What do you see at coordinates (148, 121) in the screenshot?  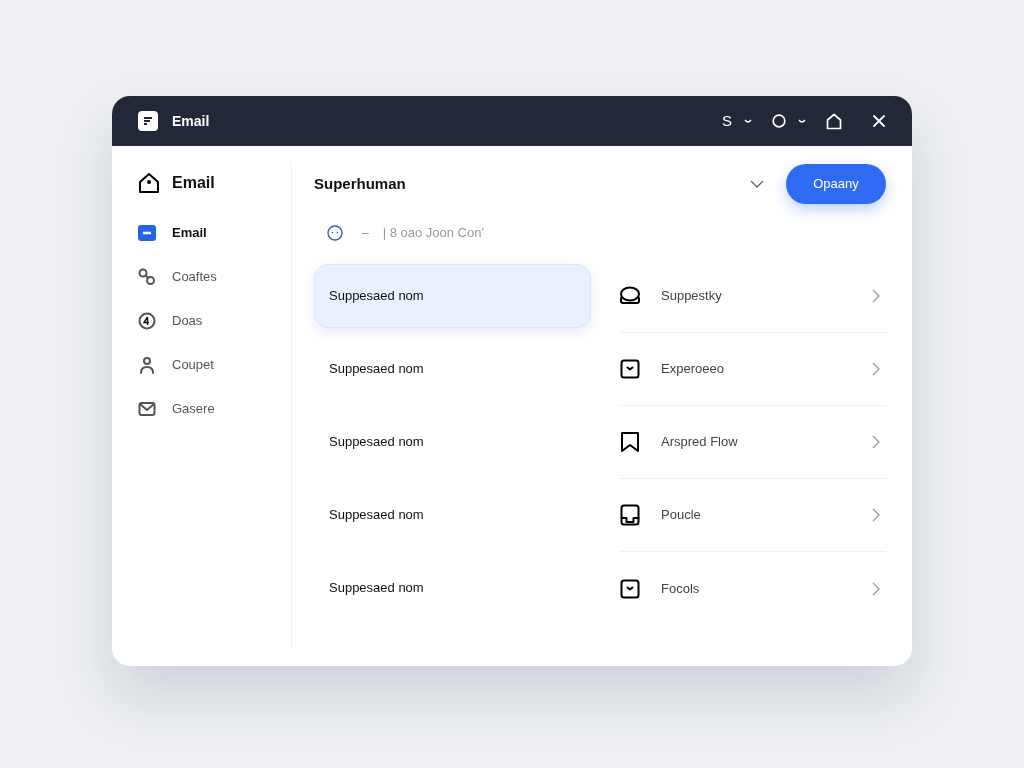 I see `app-logo-icon` at bounding box center [148, 121].